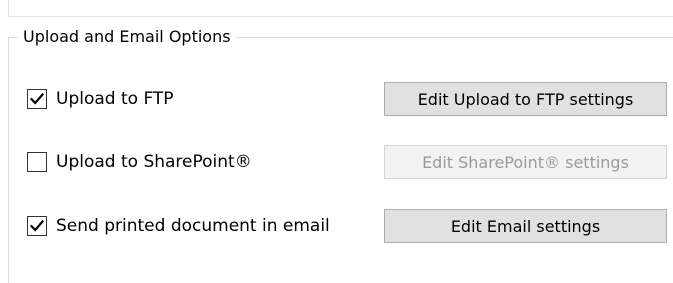 The height and width of the screenshot is (283, 673). Describe the element at coordinates (525, 162) in the screenshot. I see `edit-sharepoint-settings-button: Edit SharePoint® settings` at that location.